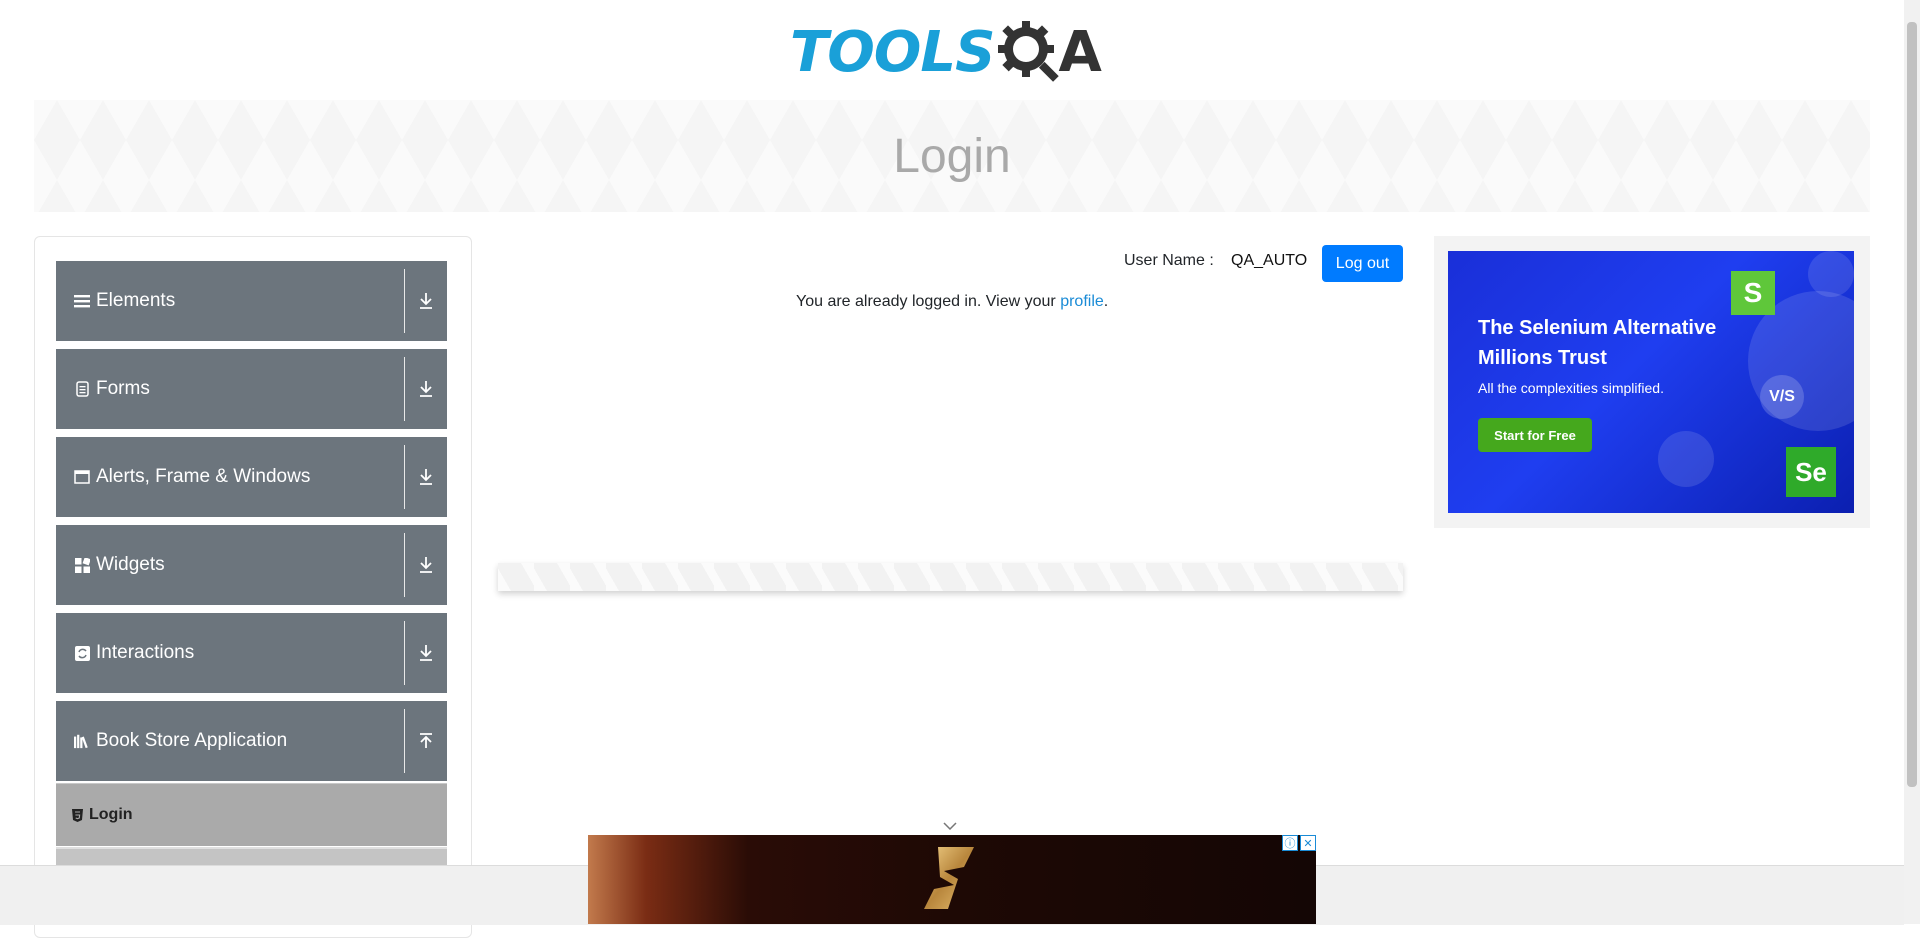 The height and width of the screenshot is (938, 1920). Describe the element at coordinates (251, 301) in the screenshot. I see `sidebar-group-elements: Elements` at that location.